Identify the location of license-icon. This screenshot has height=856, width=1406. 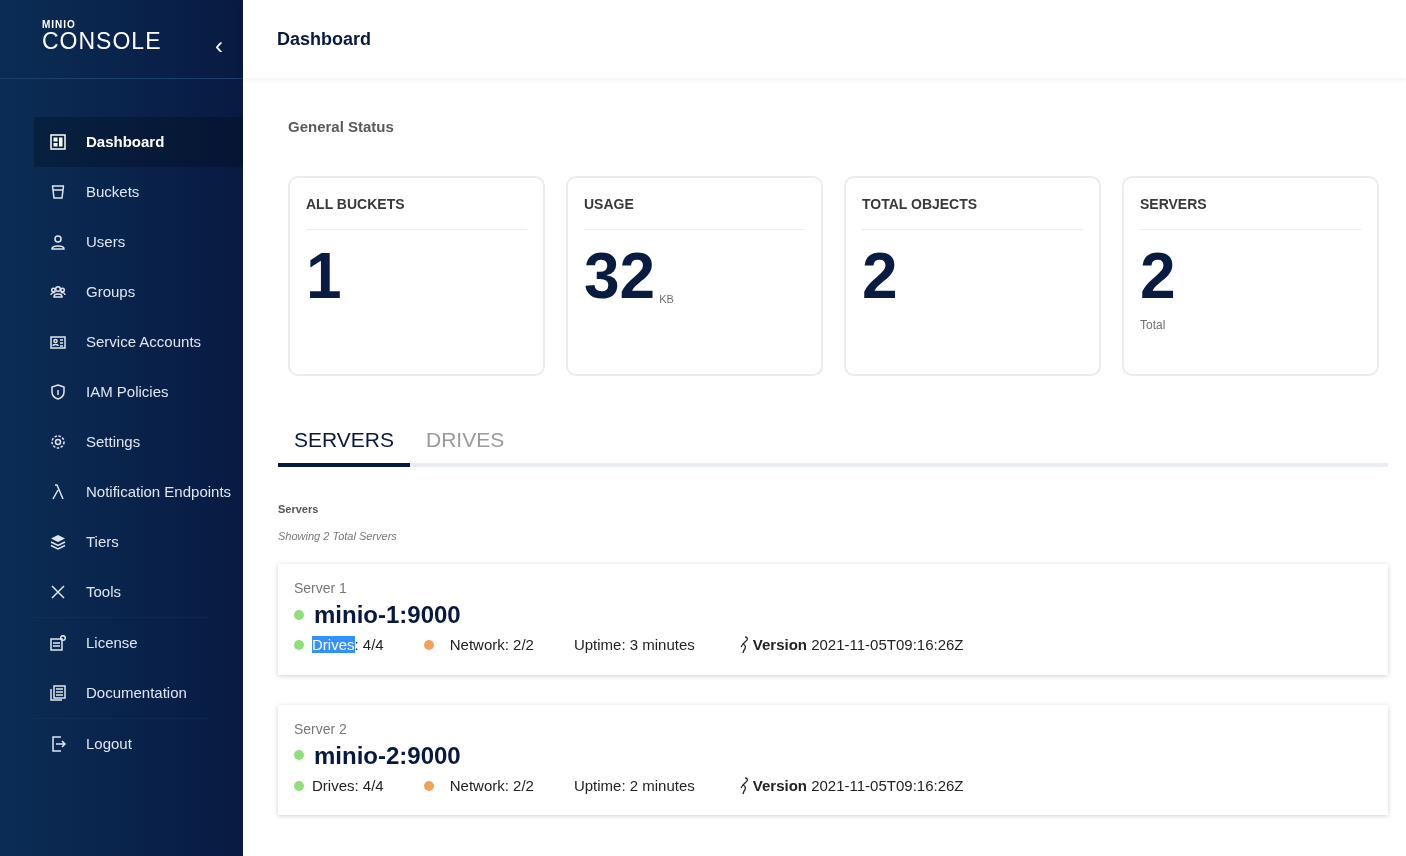
(58, 643).